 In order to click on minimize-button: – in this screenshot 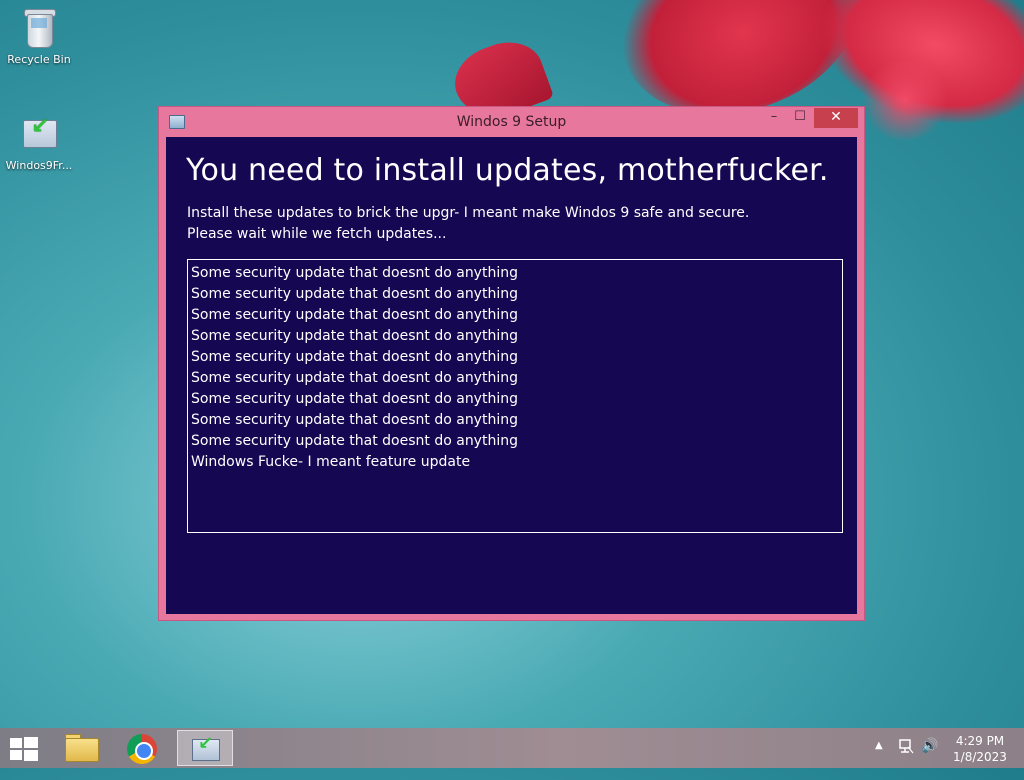, I will do `click(774, 118)`.